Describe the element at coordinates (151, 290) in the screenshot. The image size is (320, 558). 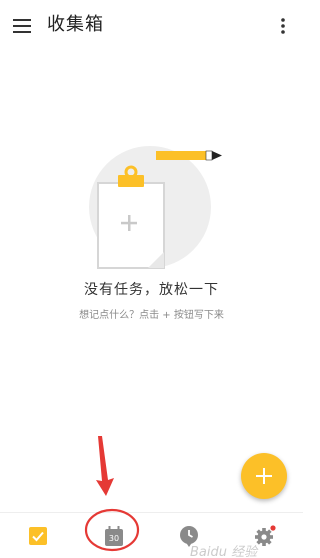
I see `empty-state-title: 没有任务，放松一下` at that location.